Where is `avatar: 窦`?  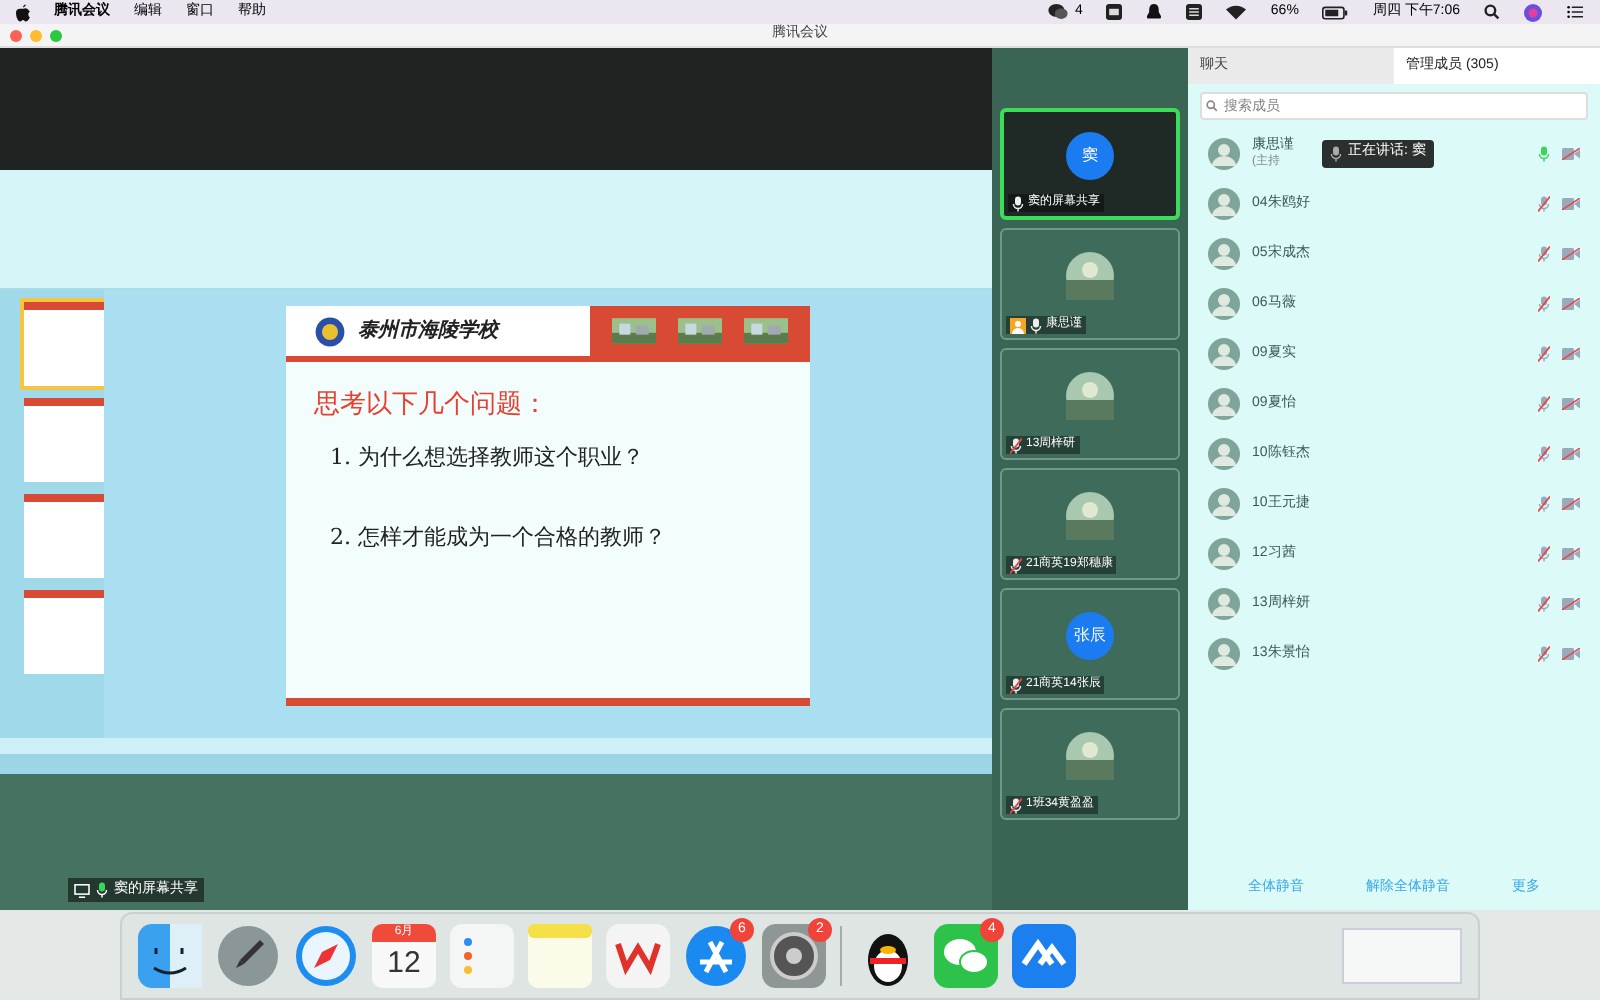 avatar: 窦 is located at coordinates (1090, 156).